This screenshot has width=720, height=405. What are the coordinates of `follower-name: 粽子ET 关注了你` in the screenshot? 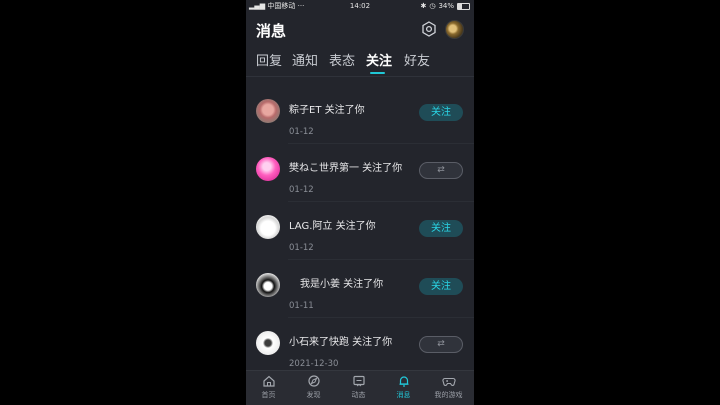 It's located at (327, 108).